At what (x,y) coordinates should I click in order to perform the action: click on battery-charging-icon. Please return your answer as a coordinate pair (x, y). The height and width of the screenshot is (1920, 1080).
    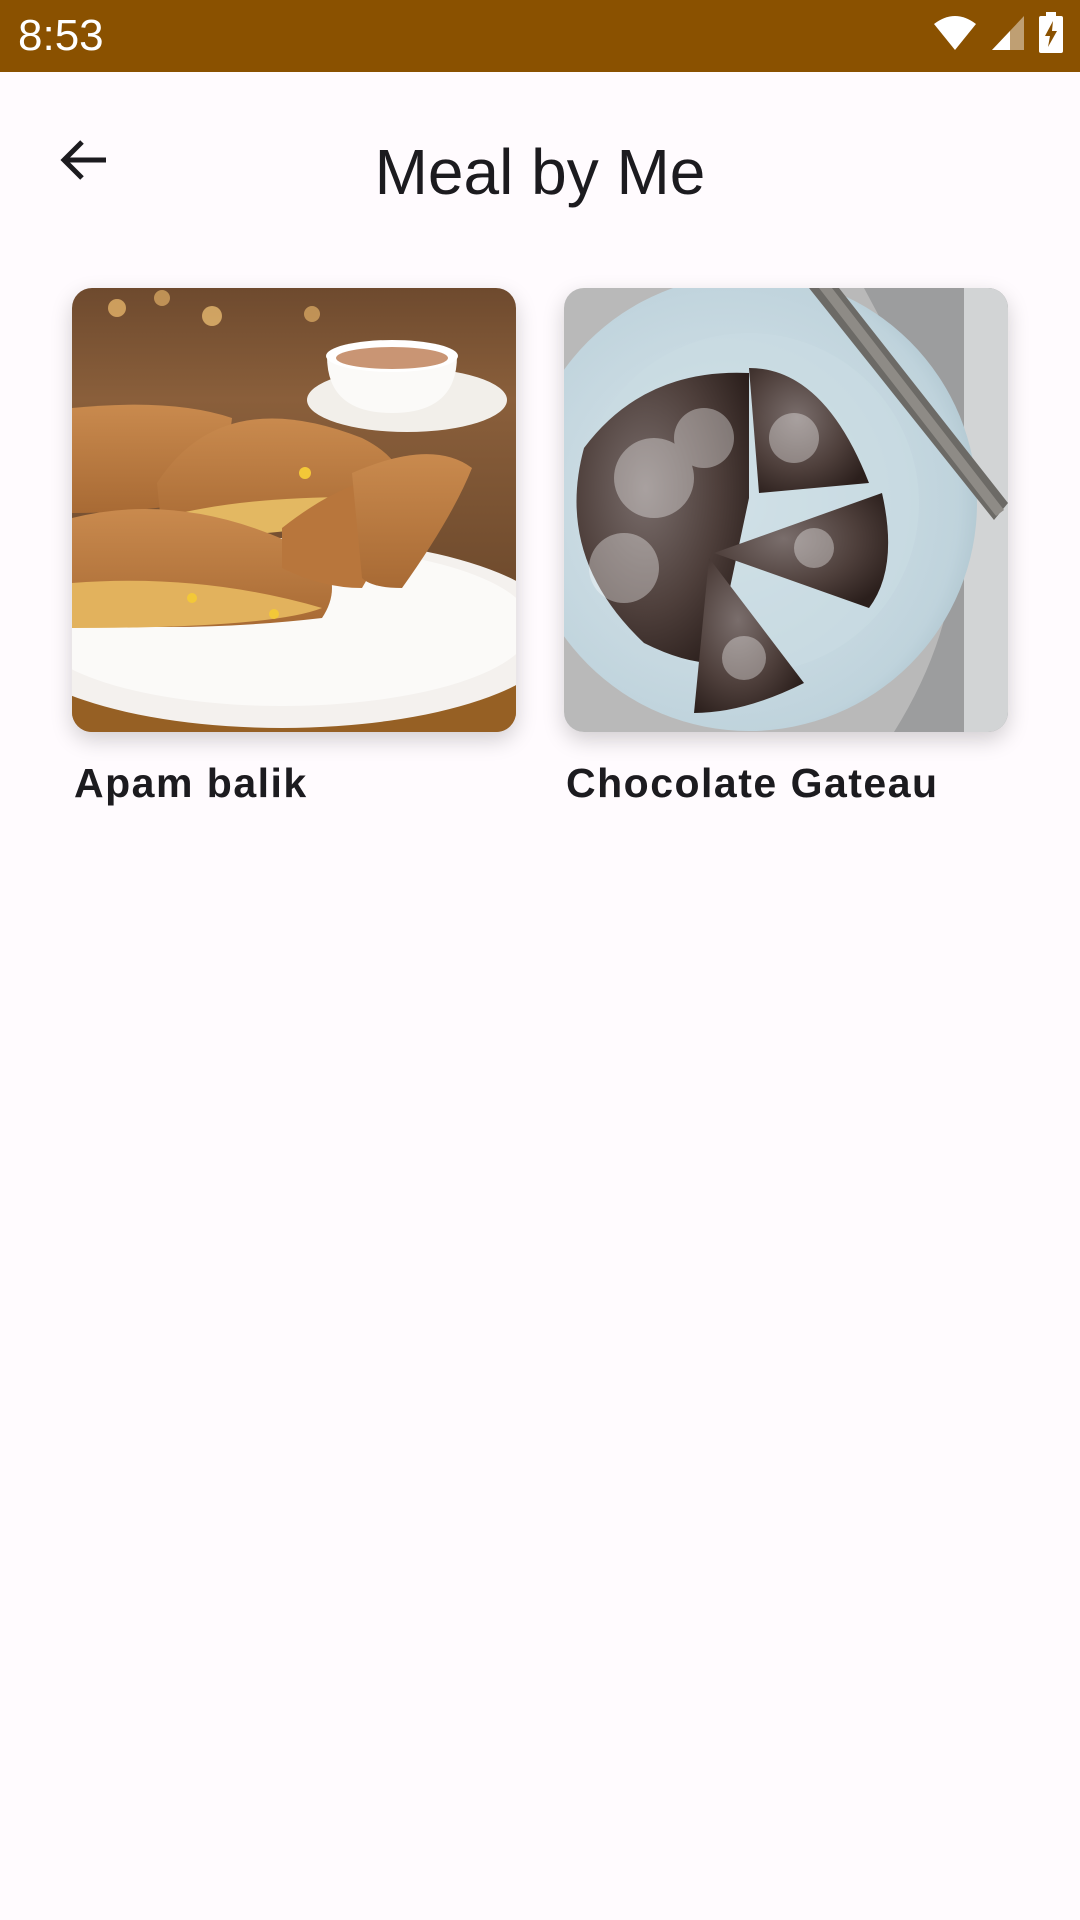
    Looking at the image, I should click on (1051, 35).